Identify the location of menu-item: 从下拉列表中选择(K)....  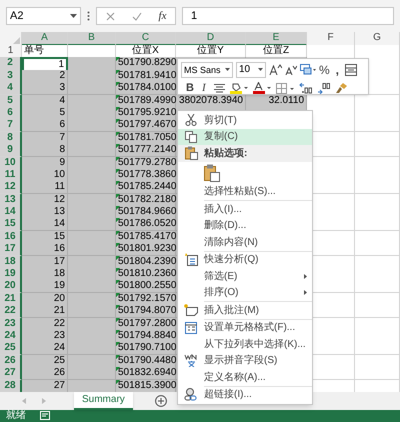
(245, 344).